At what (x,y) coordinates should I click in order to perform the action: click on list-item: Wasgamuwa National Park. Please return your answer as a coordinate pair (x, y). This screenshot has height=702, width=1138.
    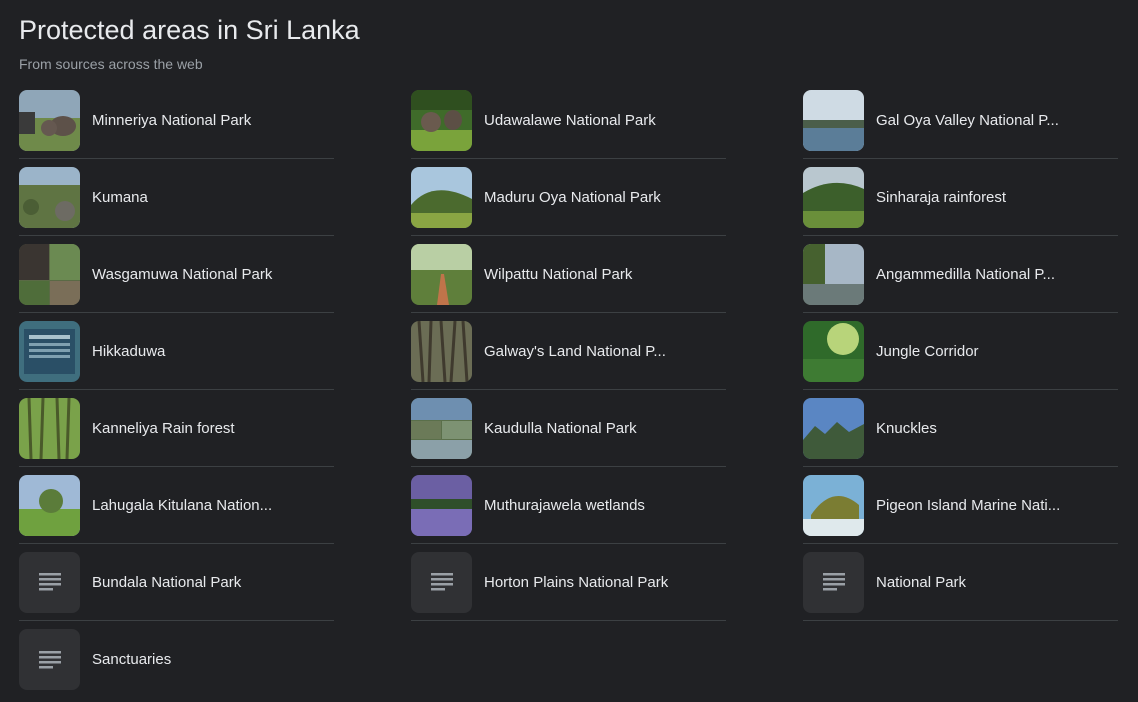
    Looking at the image, I should click on (176, 274).